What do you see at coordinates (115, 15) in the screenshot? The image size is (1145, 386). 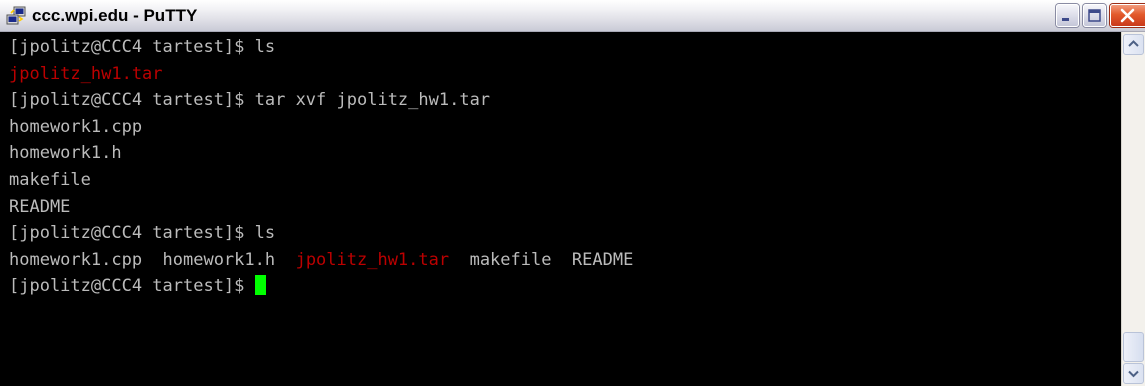 I see `window-title: ccc.wpi.edu - PuTTY` at bounding box center [115, 15].